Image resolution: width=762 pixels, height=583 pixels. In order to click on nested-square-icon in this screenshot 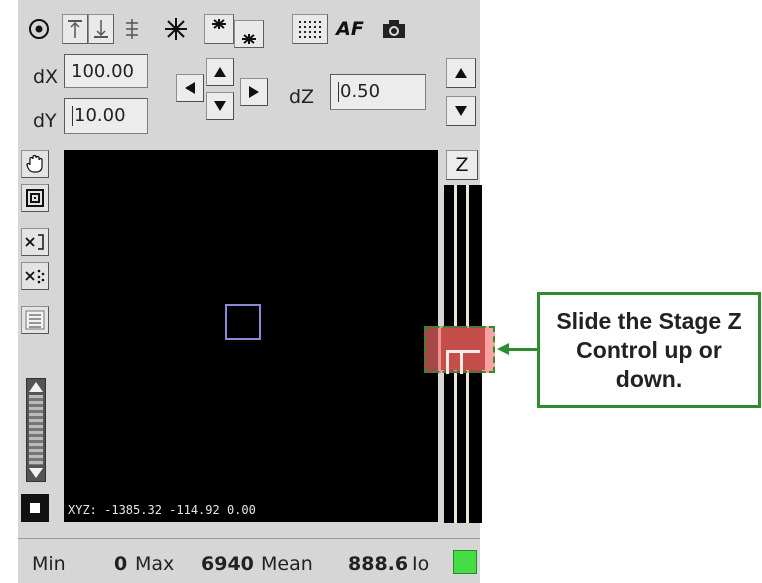, I will do `click(35, 198)`.